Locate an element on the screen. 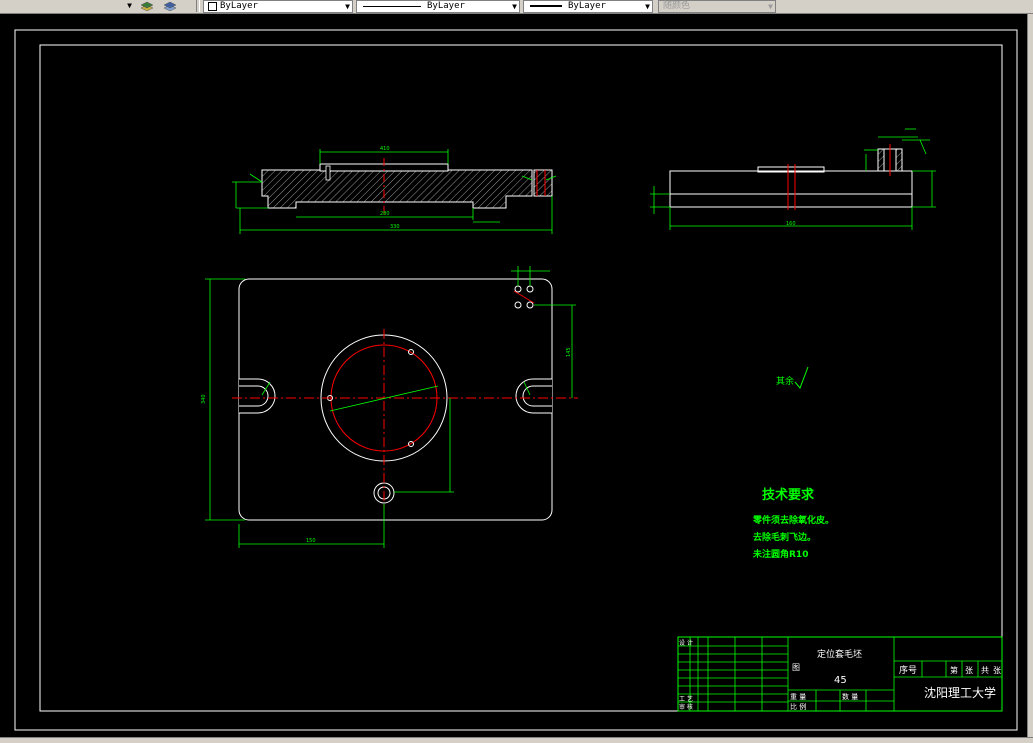 This screenshot has height=743, width=1033. section-hatch is located at coordinates (397, 189).